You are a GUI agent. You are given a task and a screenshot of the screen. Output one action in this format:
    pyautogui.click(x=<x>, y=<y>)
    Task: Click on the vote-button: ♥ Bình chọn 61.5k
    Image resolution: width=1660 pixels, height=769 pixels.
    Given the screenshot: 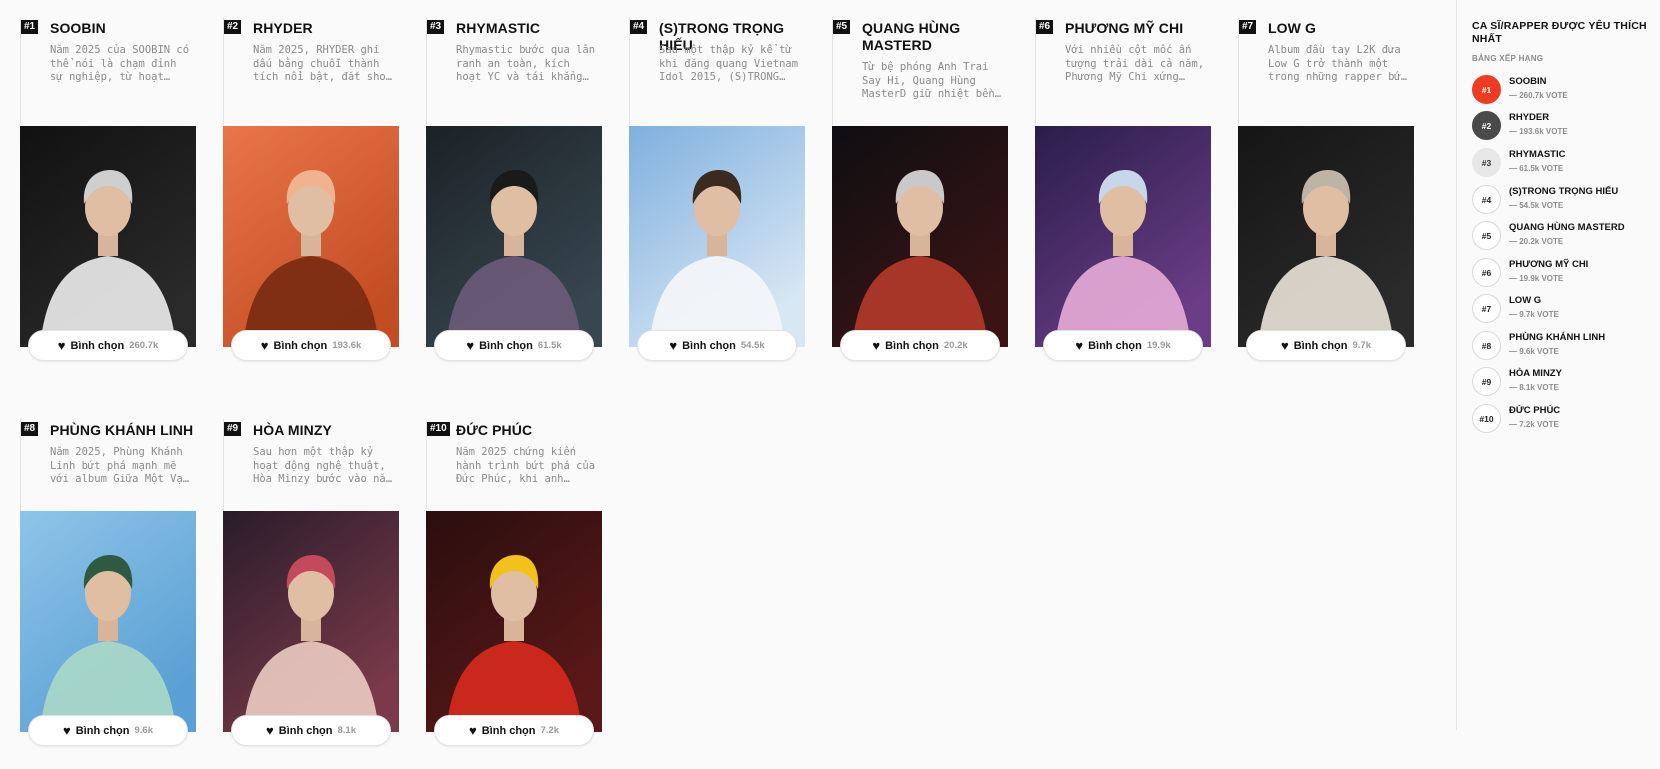 What is the action you would take?
    pyautogui.click(x=514, y=345)
    